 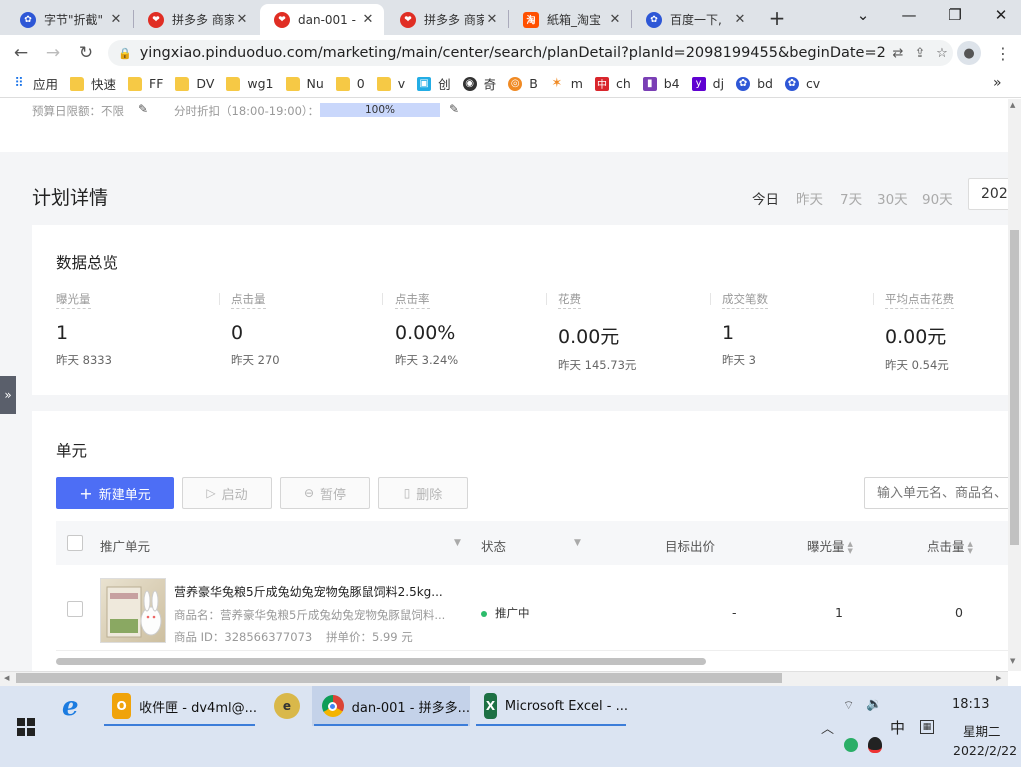 I want to click on back-arrow-icon: ←, so click(x=21, y=53).